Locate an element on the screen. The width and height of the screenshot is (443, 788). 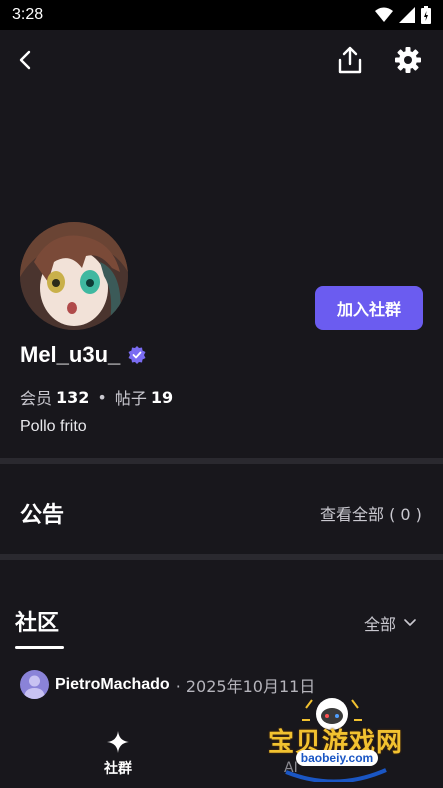
profile-name-row: Mel_u3u_ is located at coordinates (83, 355).